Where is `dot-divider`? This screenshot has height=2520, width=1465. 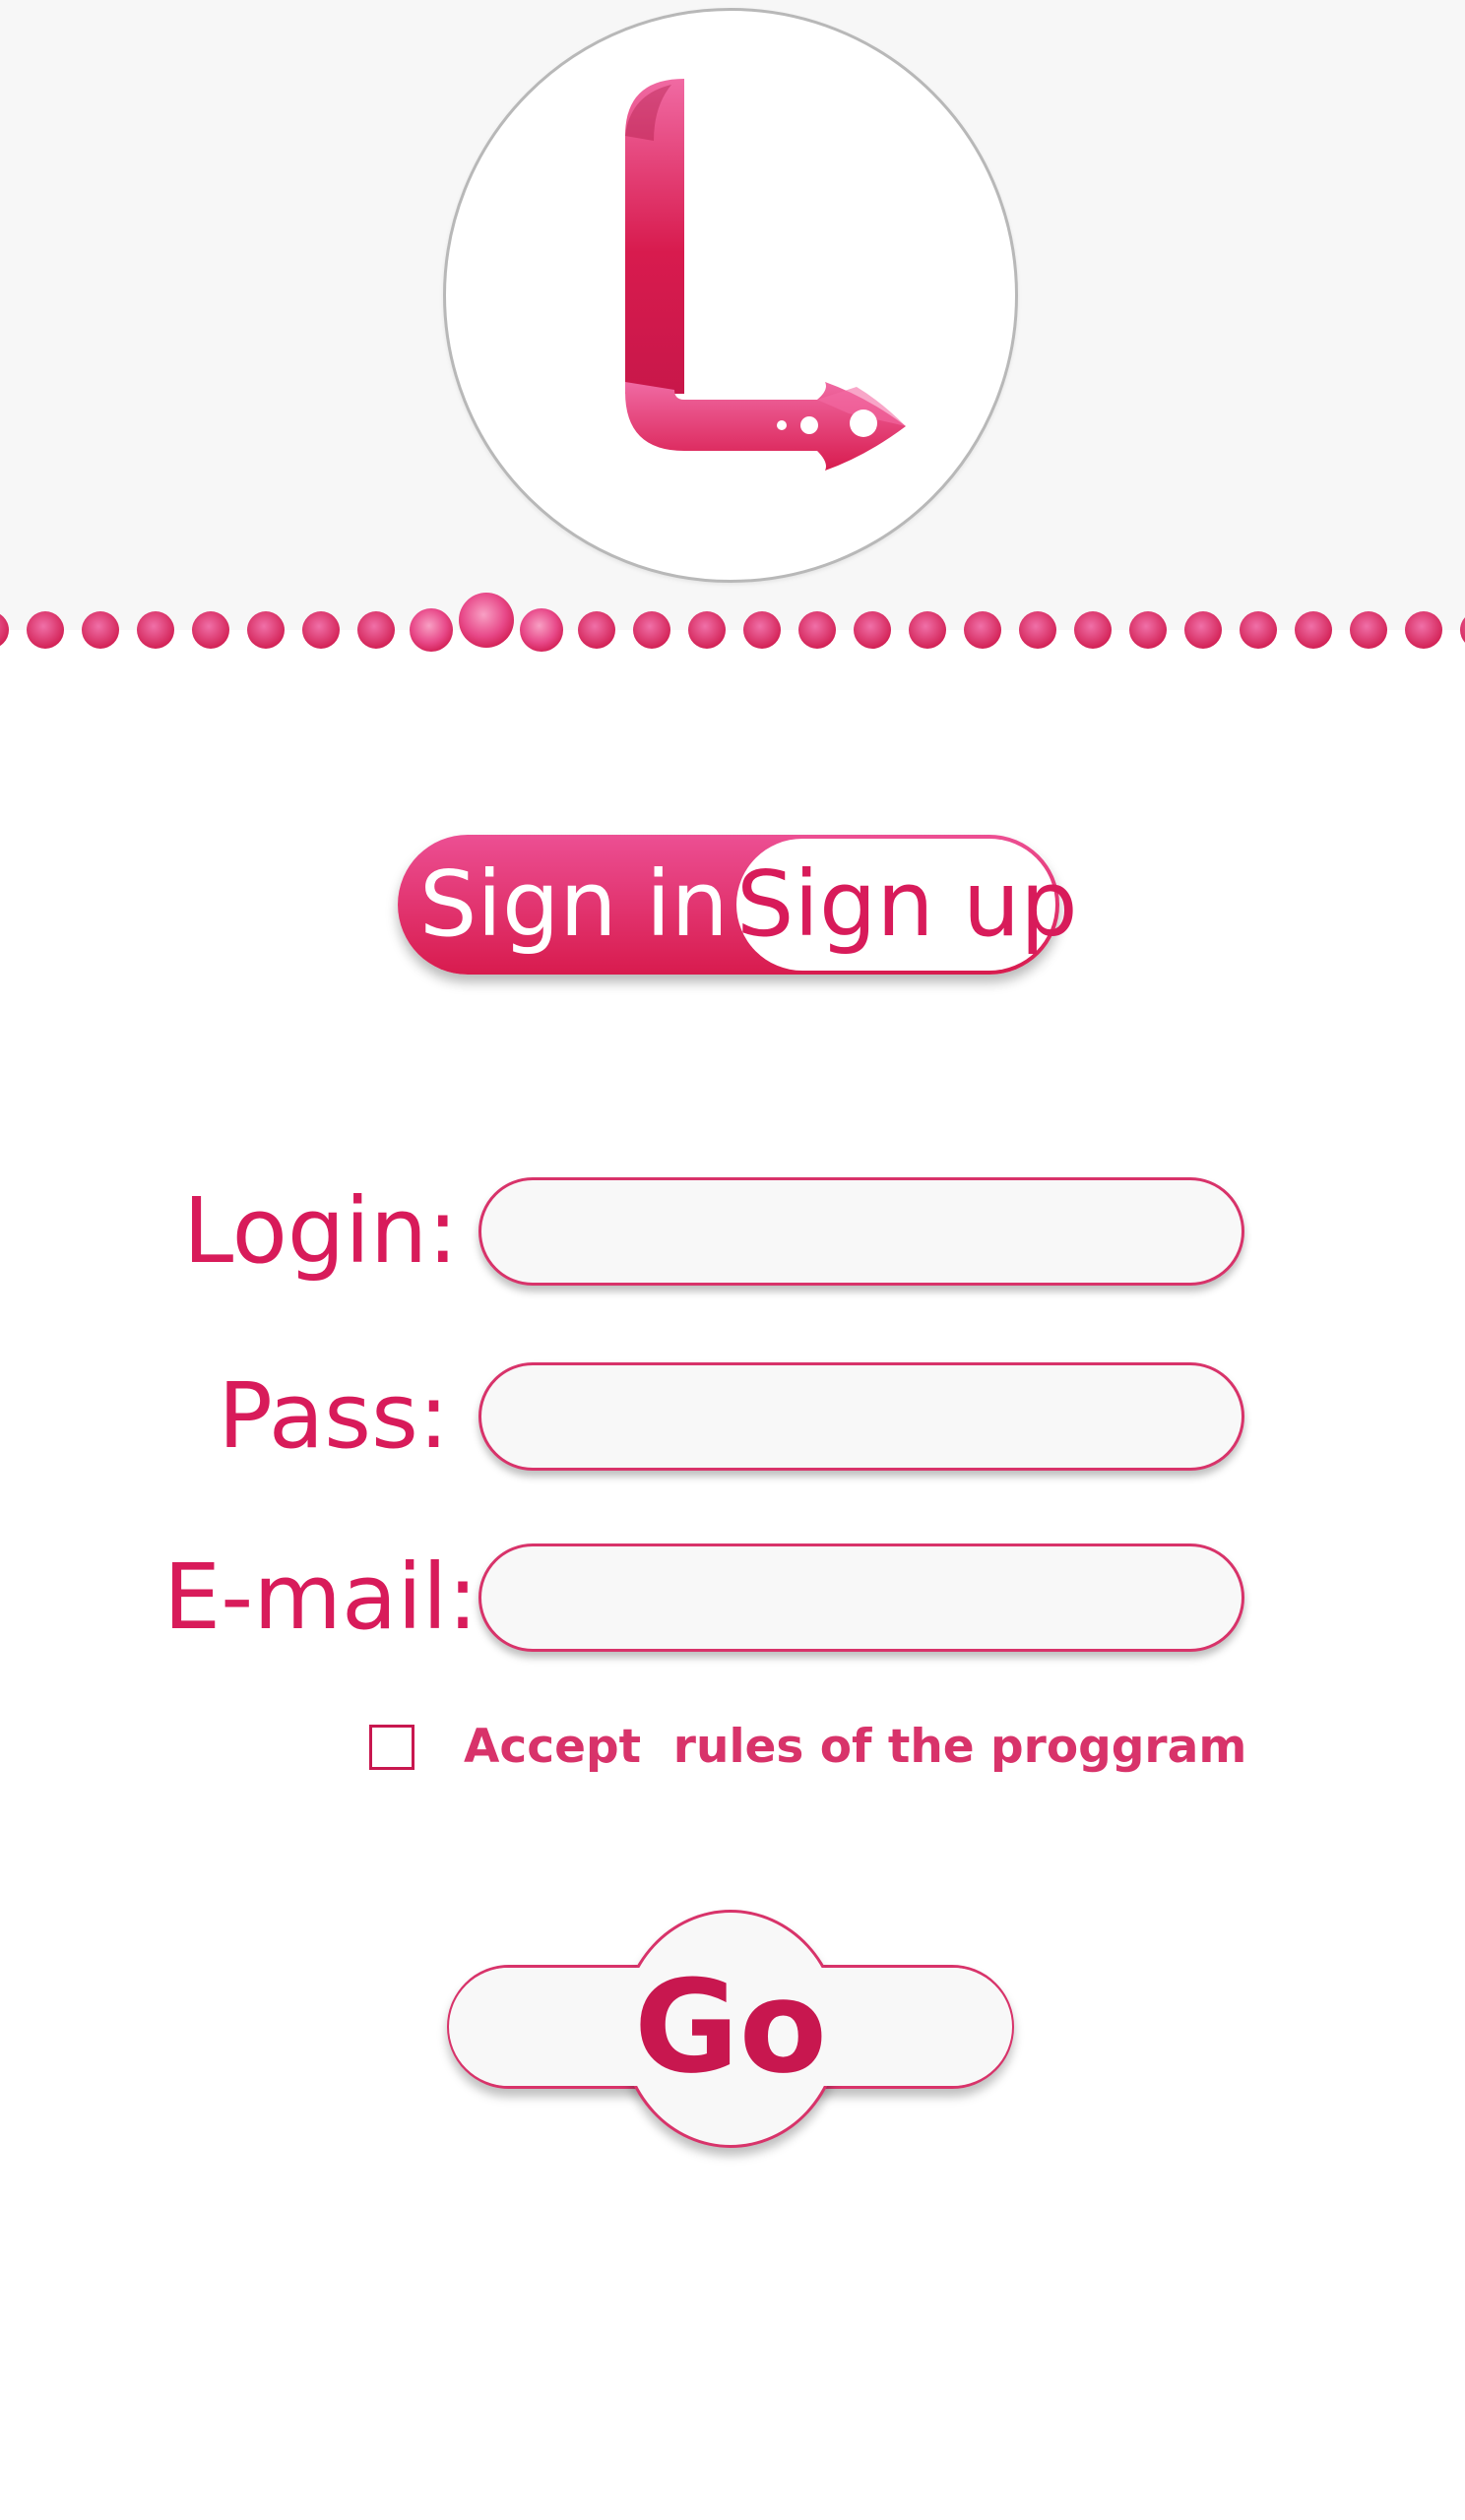
dot-divider is located at coordinates (733, 622).